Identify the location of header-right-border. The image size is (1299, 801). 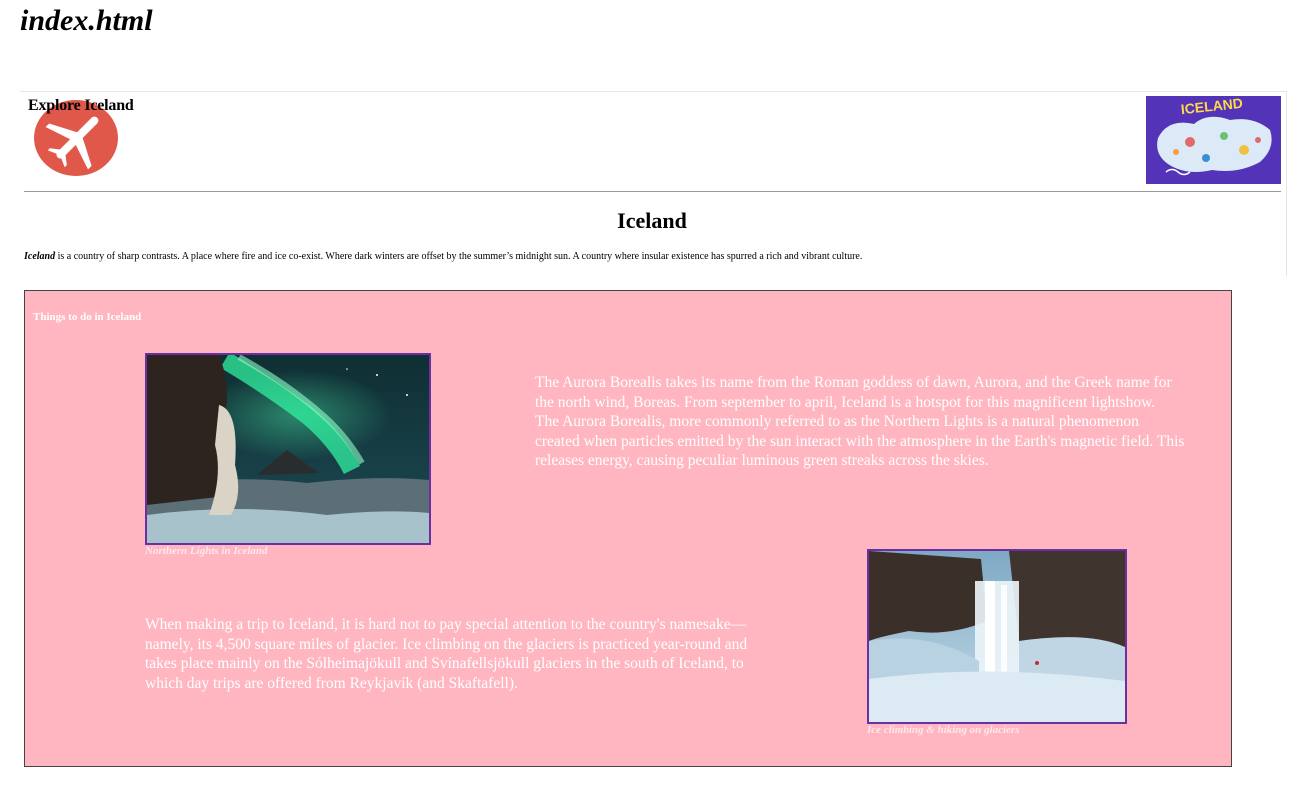
(1286, 183).